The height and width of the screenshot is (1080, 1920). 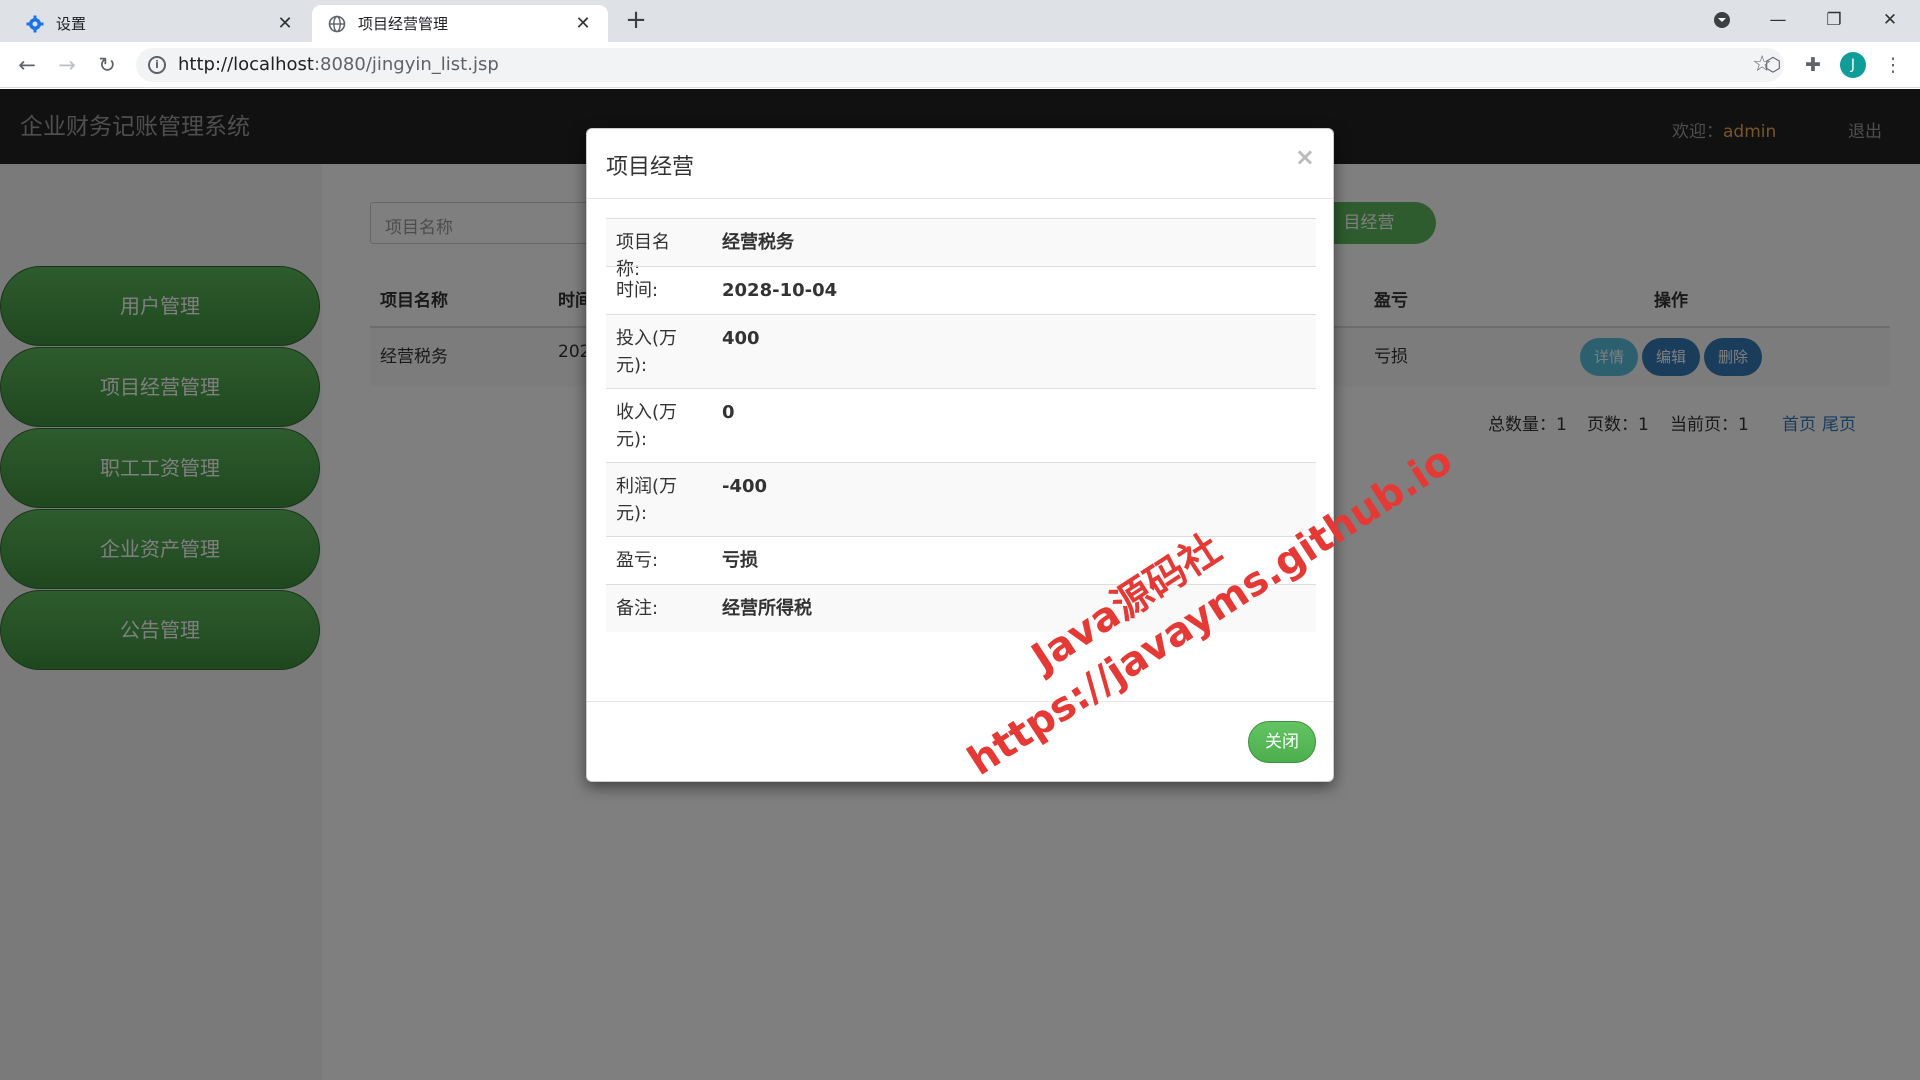 What do you see at coordinates (758, 242) in the screenshot?
I see `detail-value: 经营税务` at bounding box center [758, 242].